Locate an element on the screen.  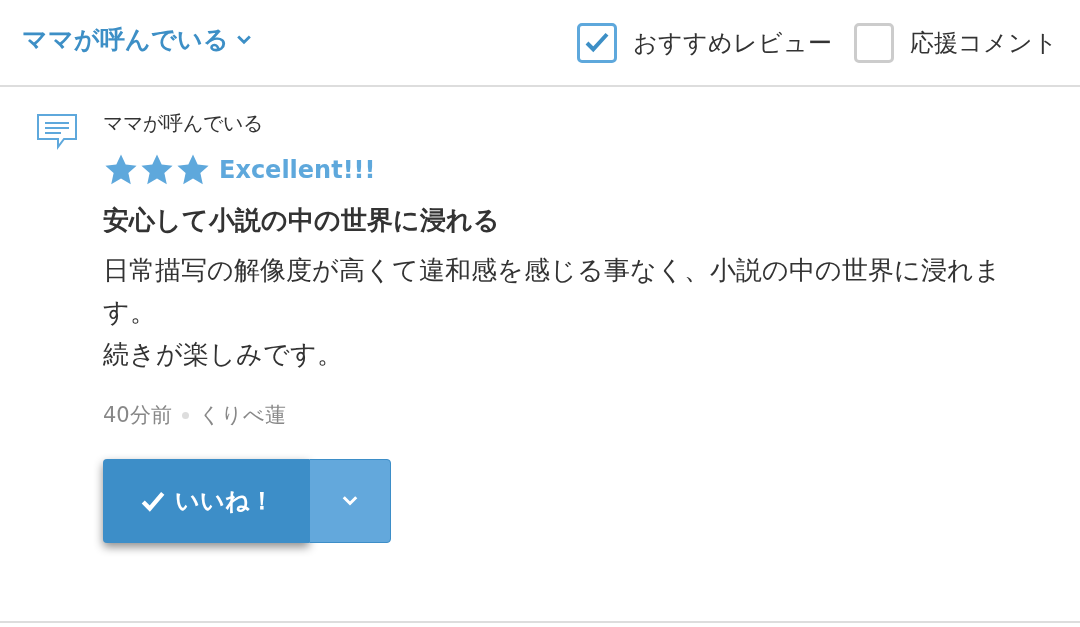
author-name: くりべ蓮 is located at coordinates (242, 415).